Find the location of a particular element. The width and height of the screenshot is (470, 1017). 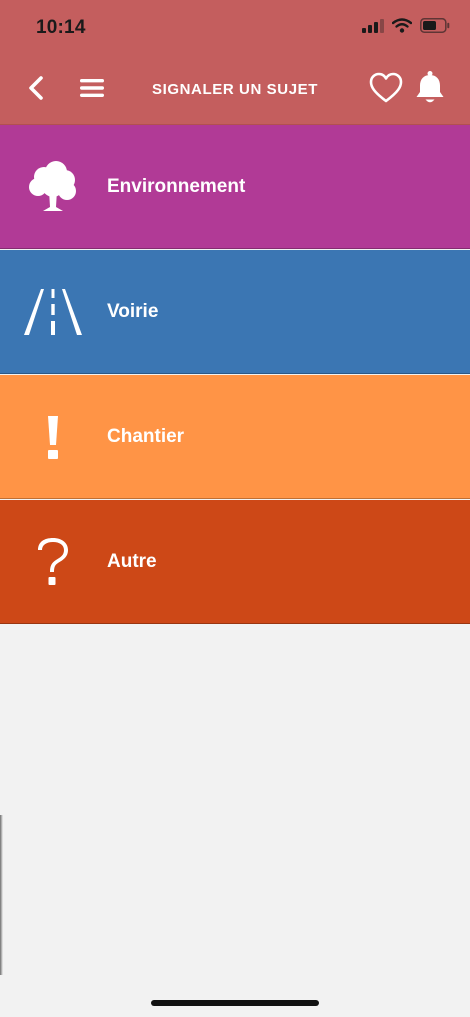

heart-icon is located at coordinates (386, 90).